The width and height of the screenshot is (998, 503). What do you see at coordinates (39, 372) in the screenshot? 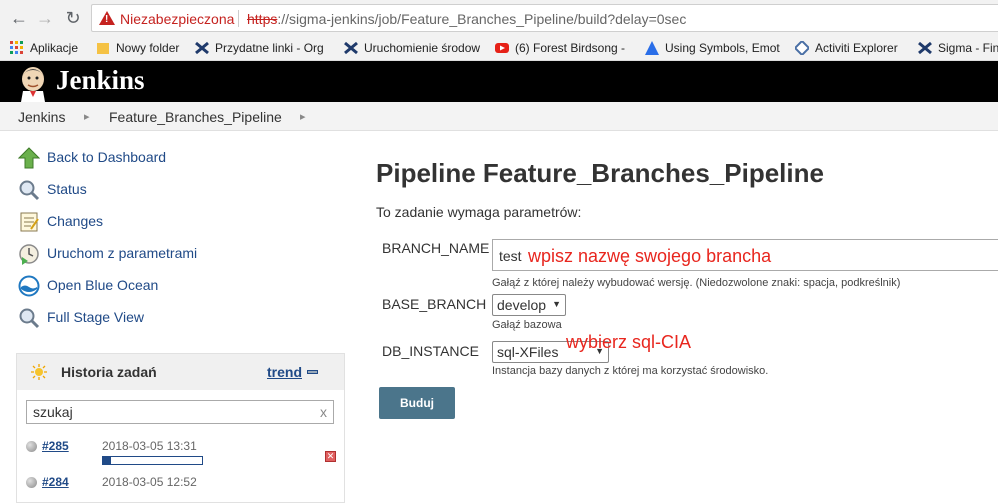
I see `weather-sun-icon` at bounding box center [39, 372].